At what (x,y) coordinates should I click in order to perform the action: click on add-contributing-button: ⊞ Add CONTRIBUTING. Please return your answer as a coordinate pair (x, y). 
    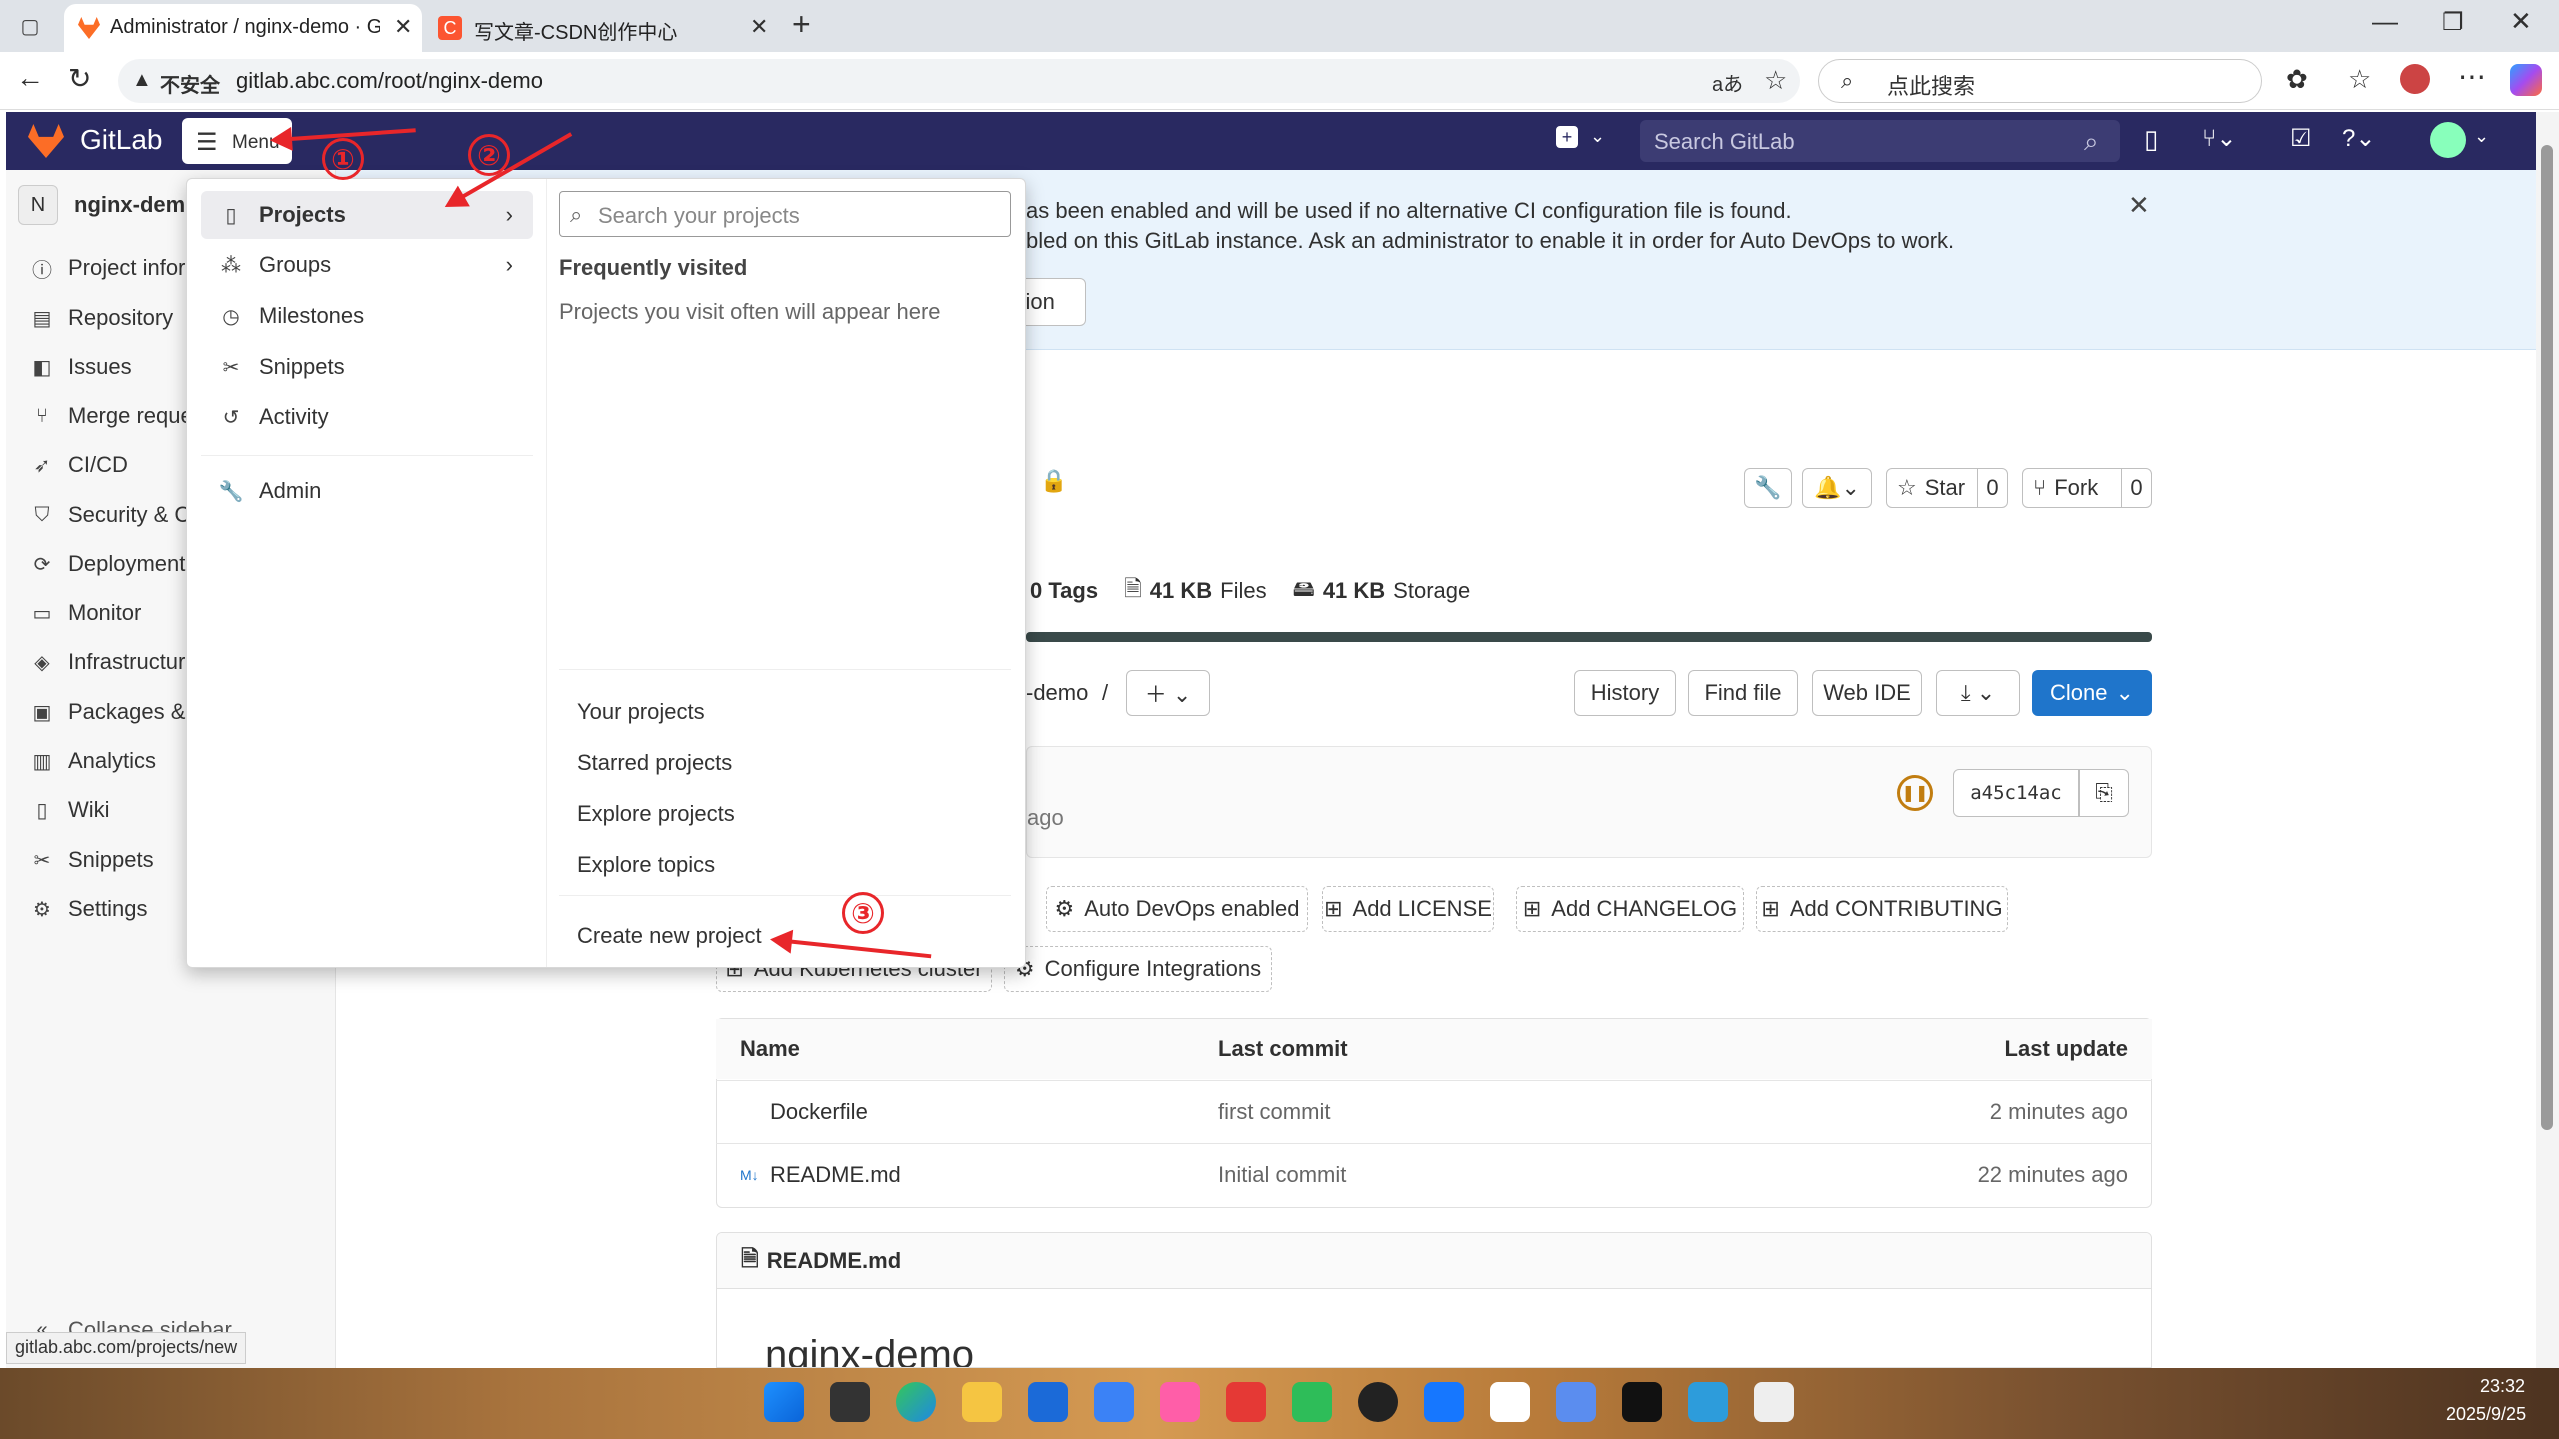
    Looking at the image, I should click on (1882, 909).